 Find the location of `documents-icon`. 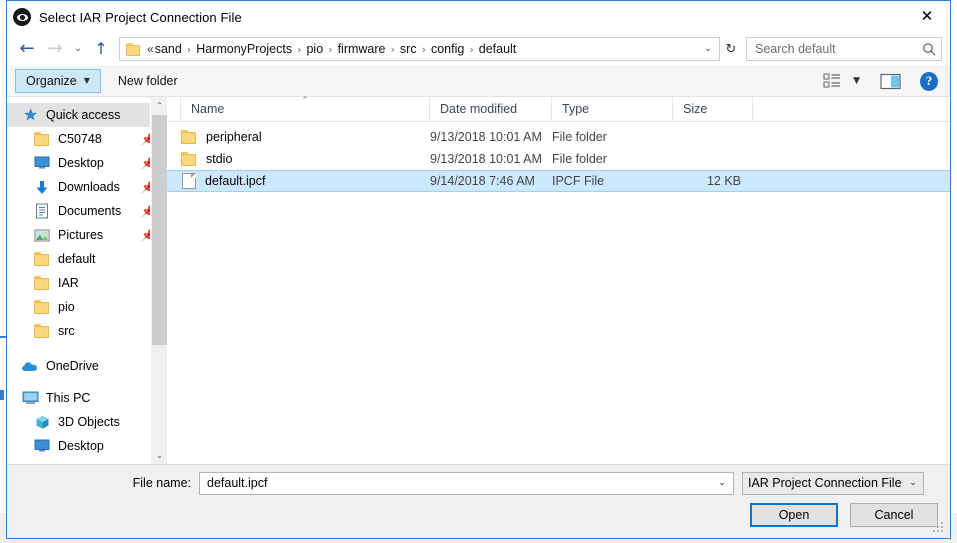

documents-icon is located at coordinates (42, 211).